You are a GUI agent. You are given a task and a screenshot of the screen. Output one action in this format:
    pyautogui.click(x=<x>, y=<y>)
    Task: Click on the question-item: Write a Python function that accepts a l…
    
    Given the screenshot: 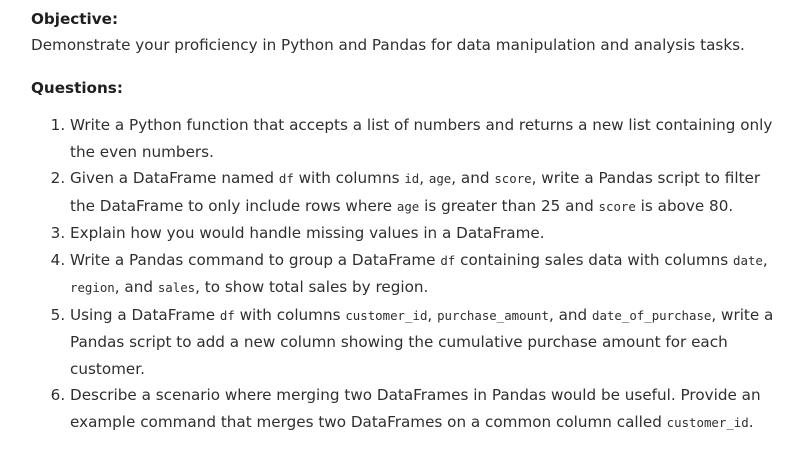 What is the action you would take?
    pyautogui.click(x=428, y=138)
    